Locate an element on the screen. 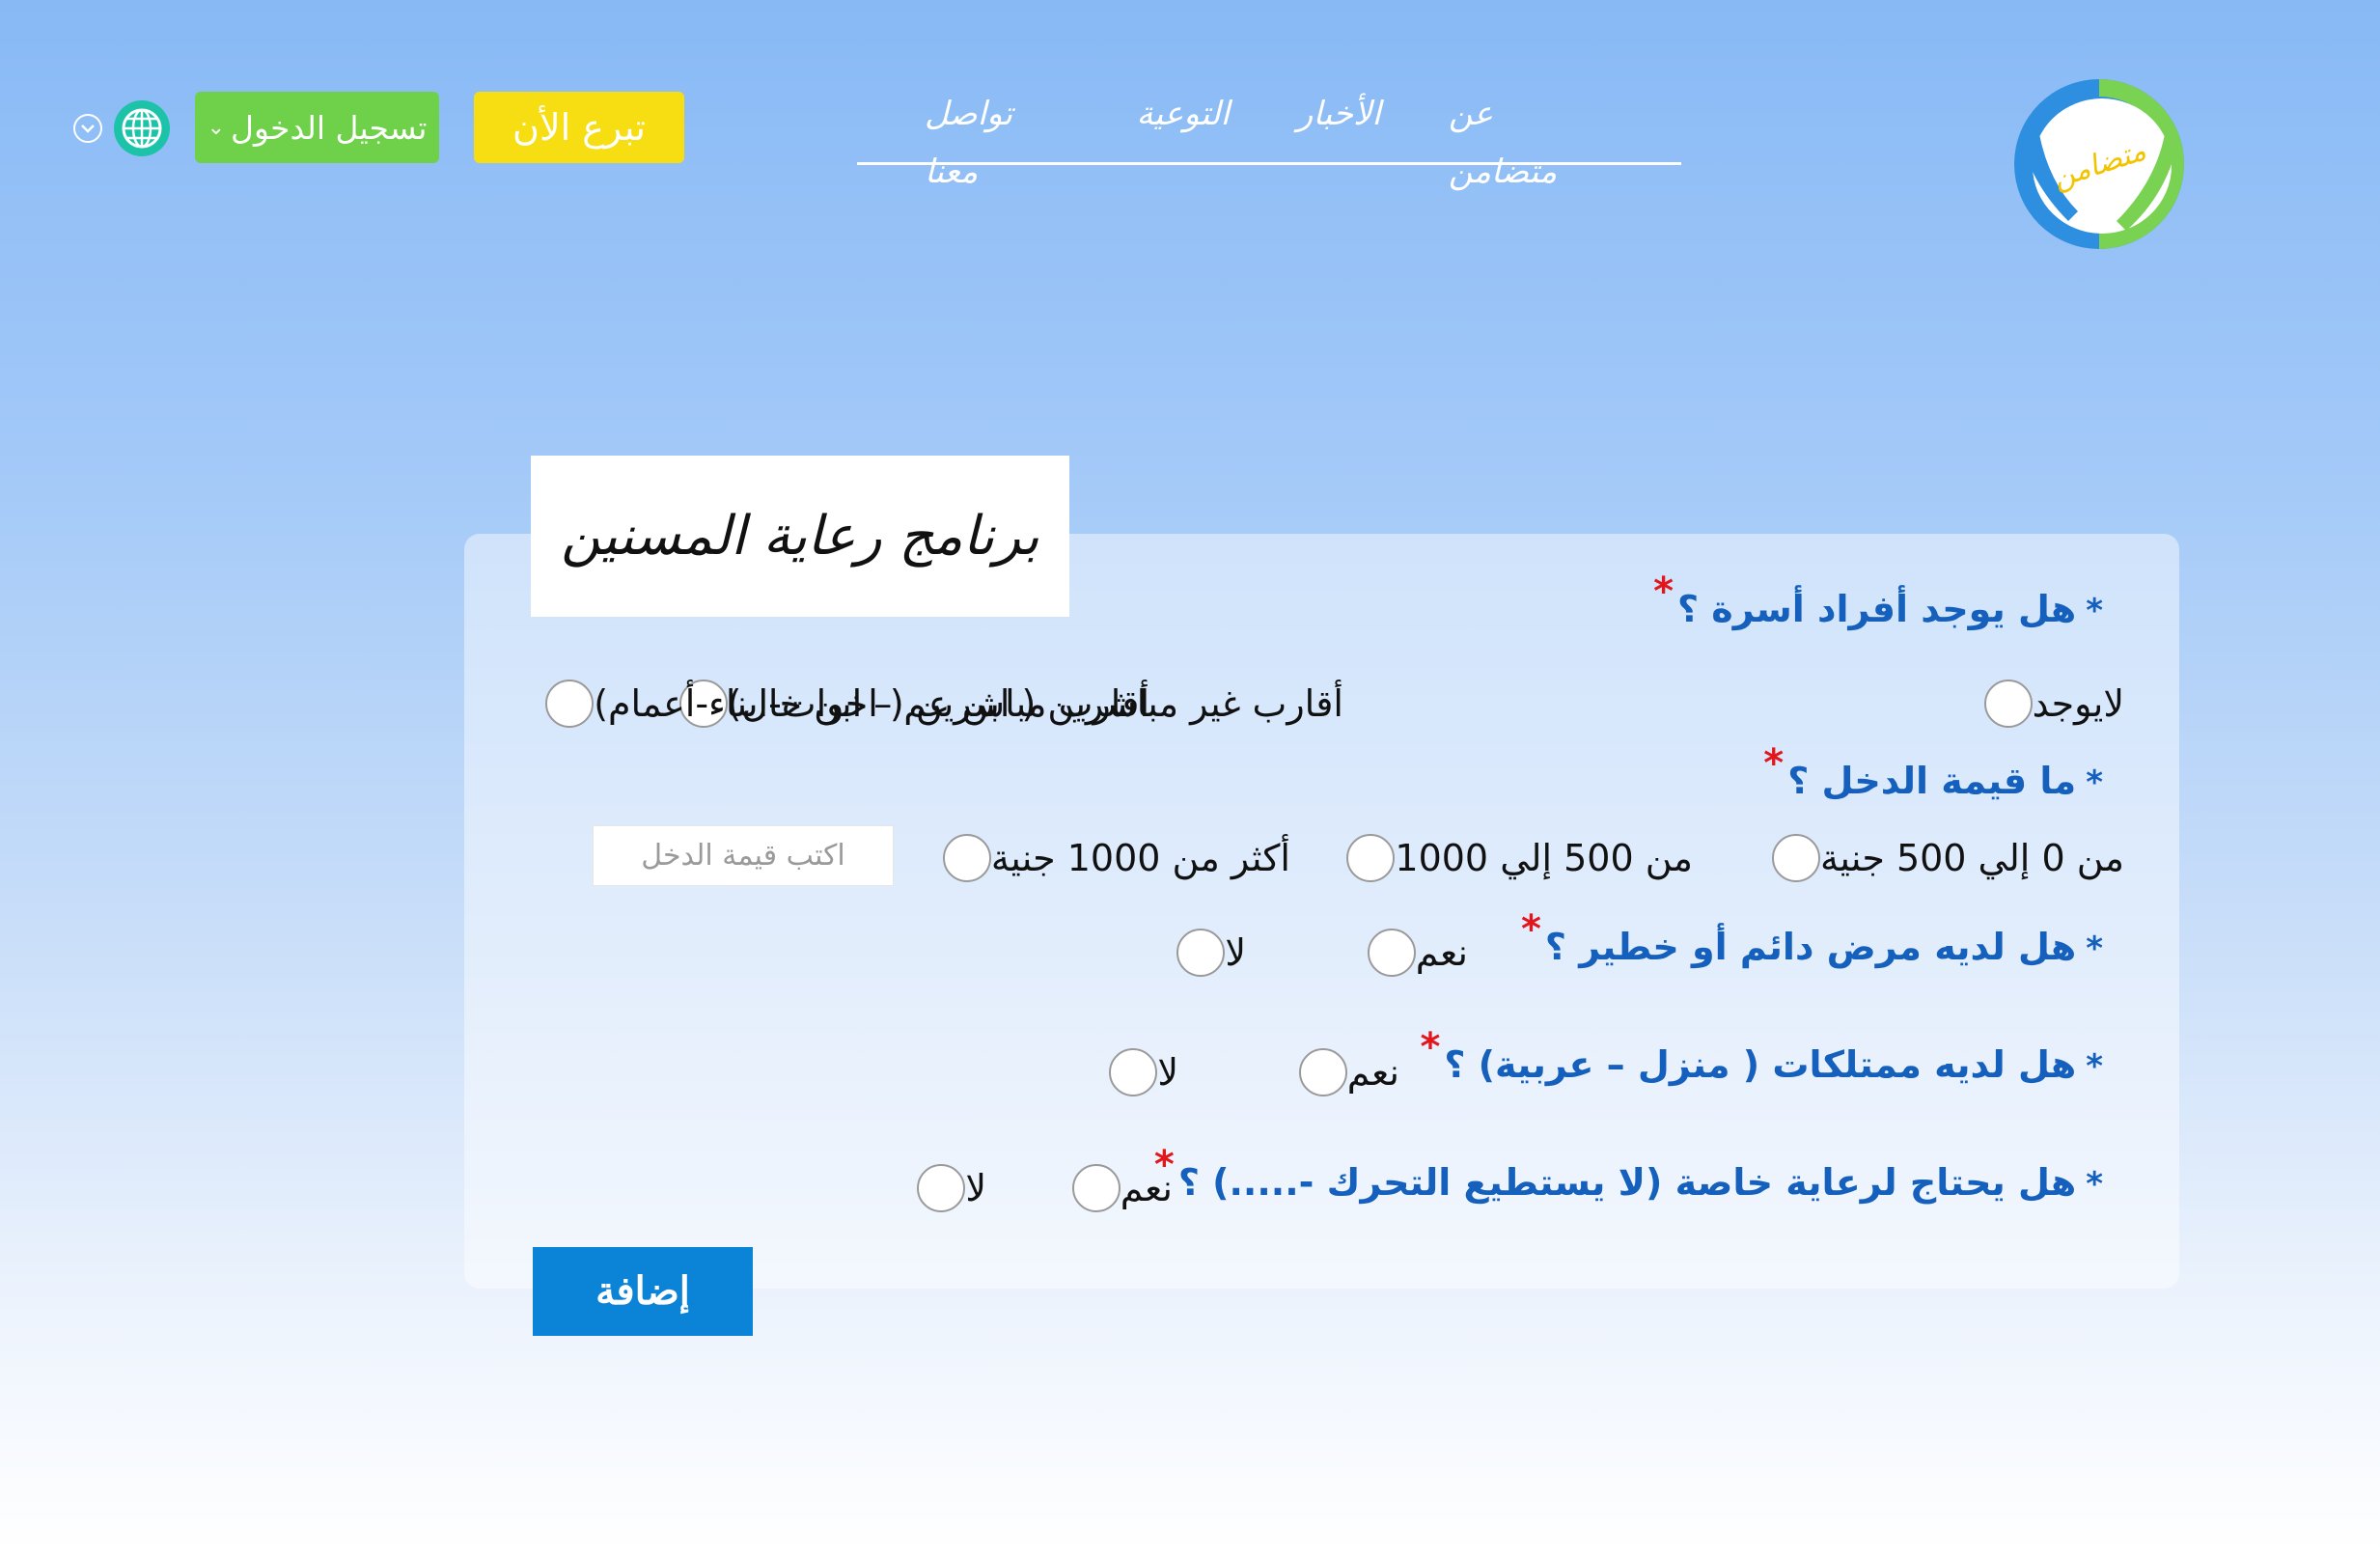  nav-item-about: عن متضامن is located at coordinates (1526, 143).